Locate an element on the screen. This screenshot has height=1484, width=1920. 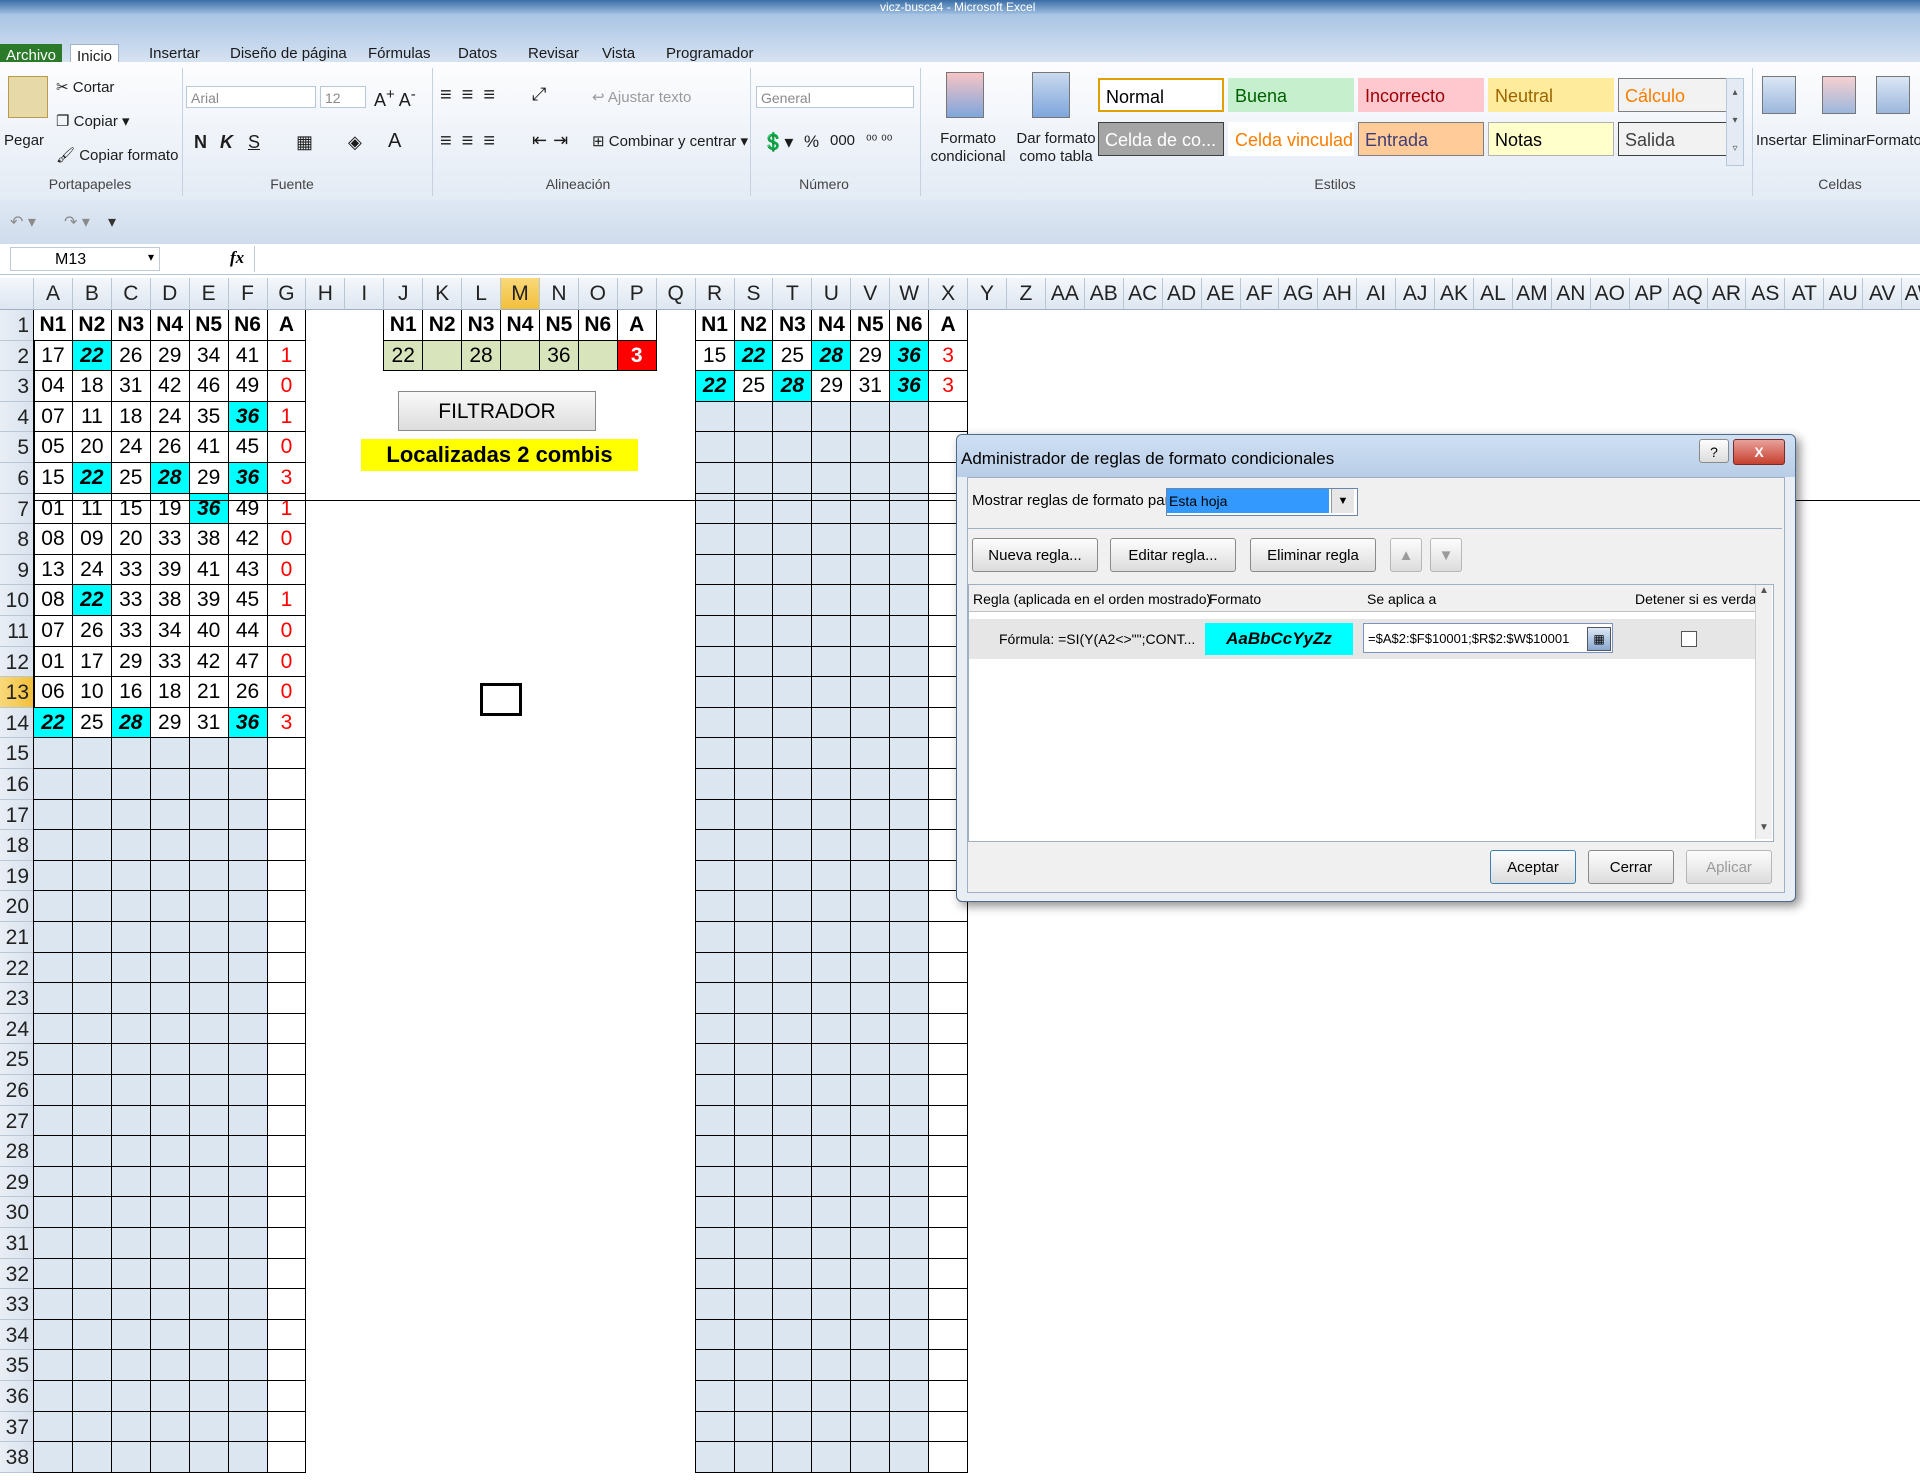
row-header: 21 is located at coordinates (17, 937).